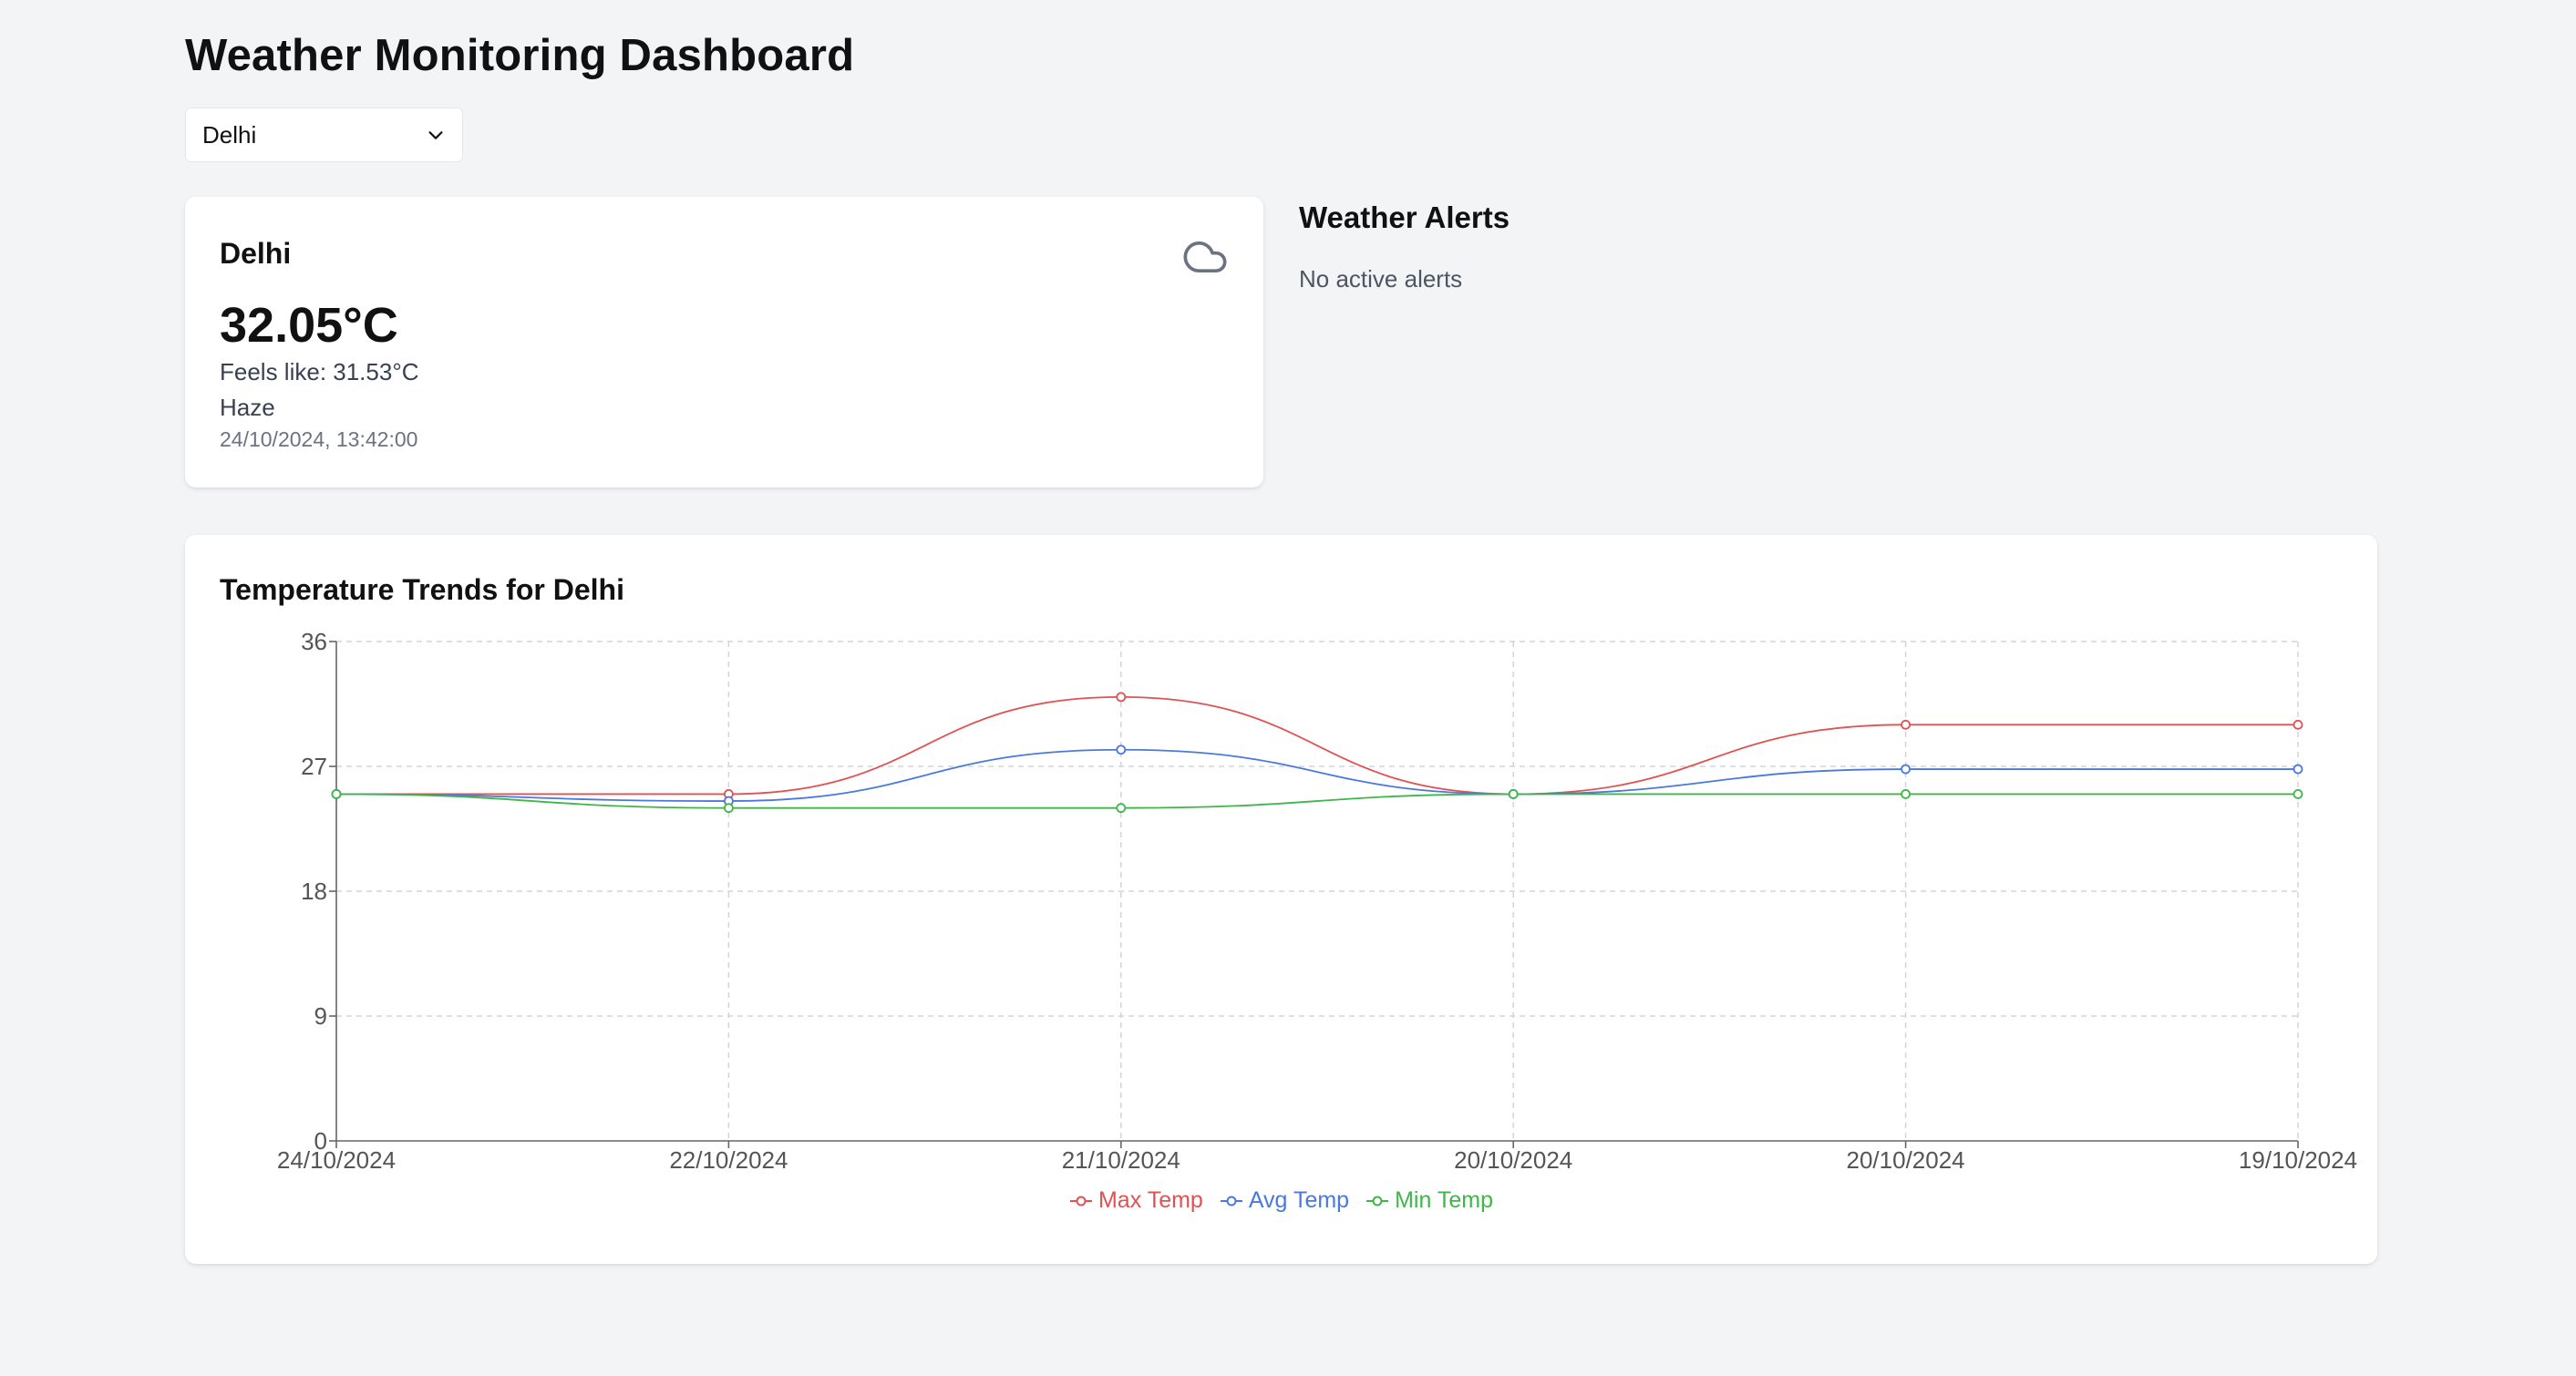 The height and width of the screenshot is (1376, 2576). Describe the element at coordinates (256, 254) in the screenshot. I see `weather-city: Delhi` at that location.